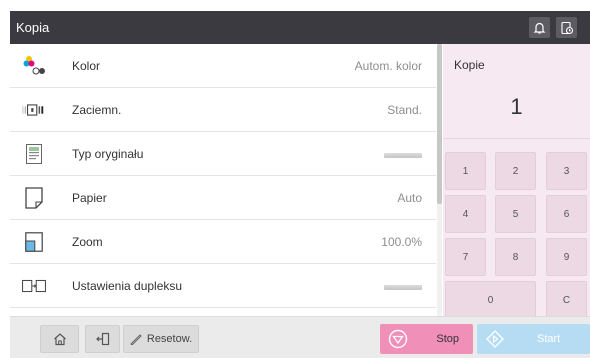 This screenshot has height=358, width=590. Describe the element at coordinates (223, 242) in the screenshot. I see `setting-row-zoom: Zoom 100.0%` at that location.